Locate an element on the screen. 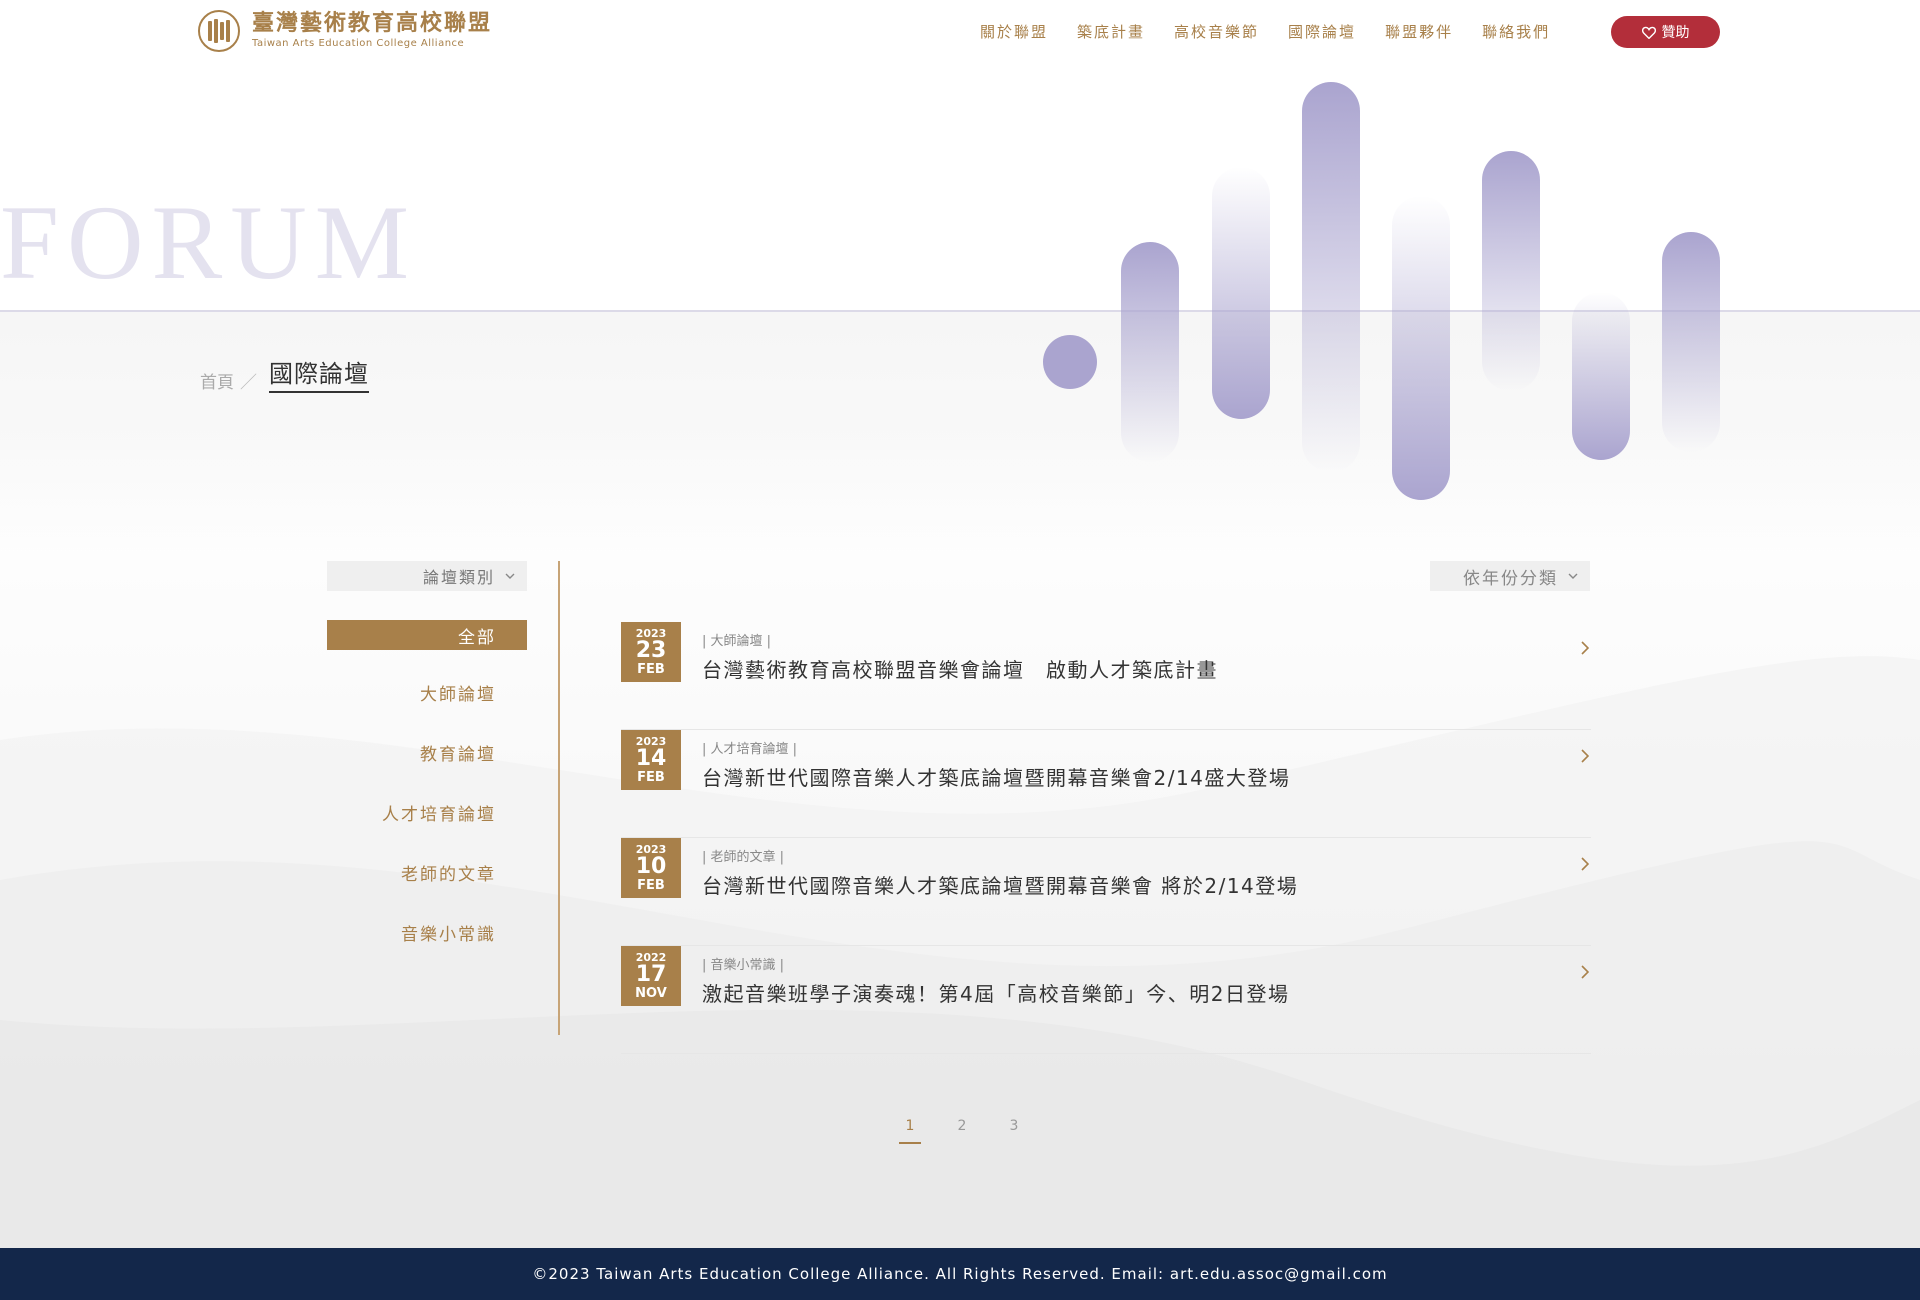 Image resolution: width=1920 pixels, height=1300 pixels. nav-forum: 國際論壇 is located at coordinates (1322, 31).